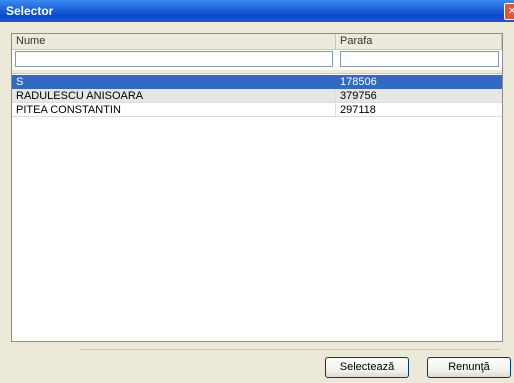 Image resolution: width=514 pixels, height=383 pixels. I want to click on select-button: Selectează, so click(367, 367).